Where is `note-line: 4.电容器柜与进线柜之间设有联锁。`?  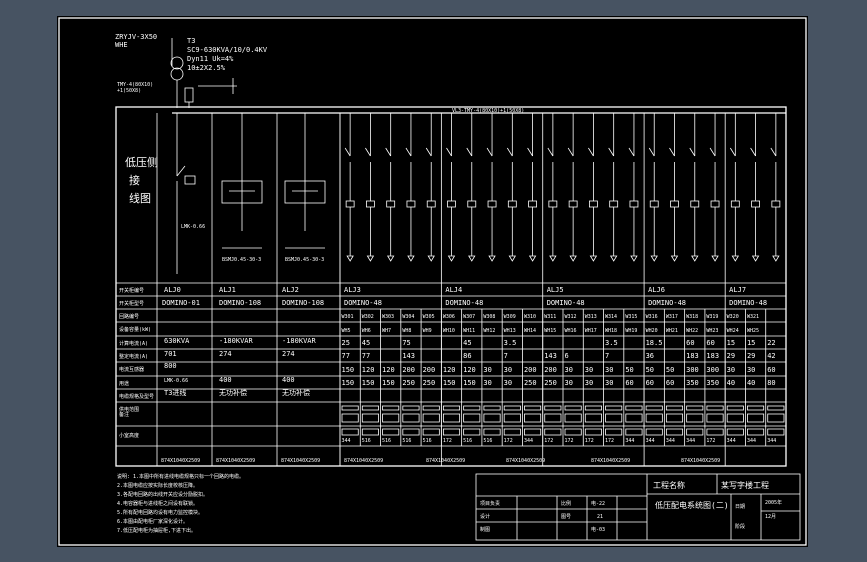 note-line: 4.电容器柜与进线柜之间设有联锁。 is located at coordinates (157, 503).